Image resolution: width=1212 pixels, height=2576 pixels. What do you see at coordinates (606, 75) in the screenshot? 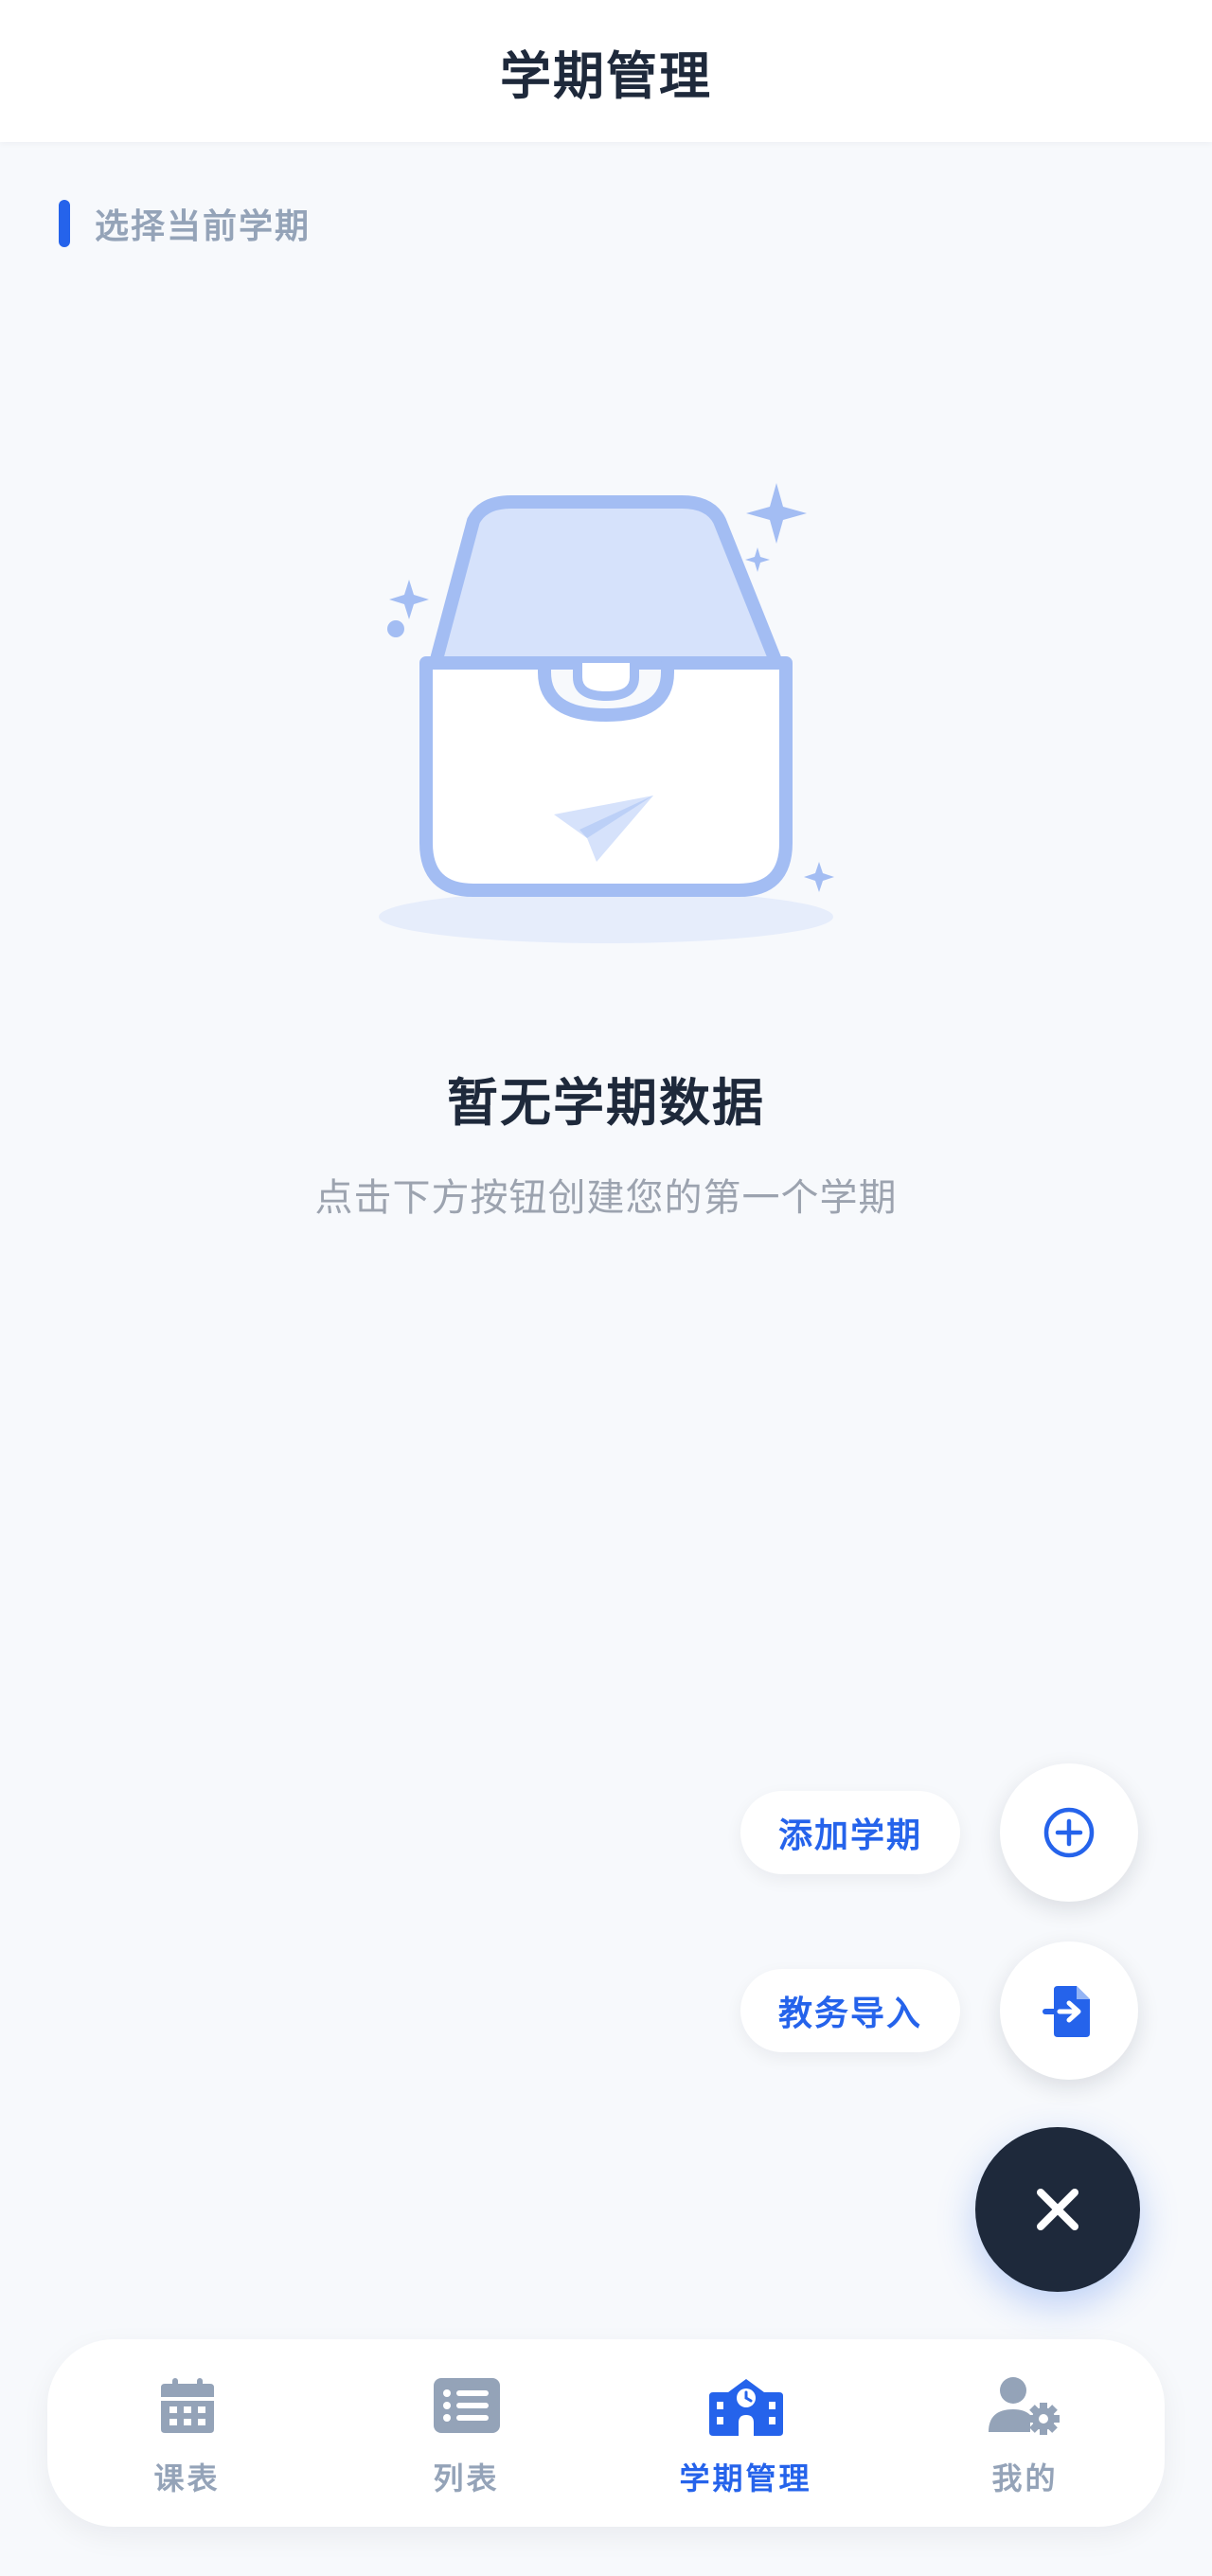
I see `page-title: 学期管理` at bounding box center [606, 75].